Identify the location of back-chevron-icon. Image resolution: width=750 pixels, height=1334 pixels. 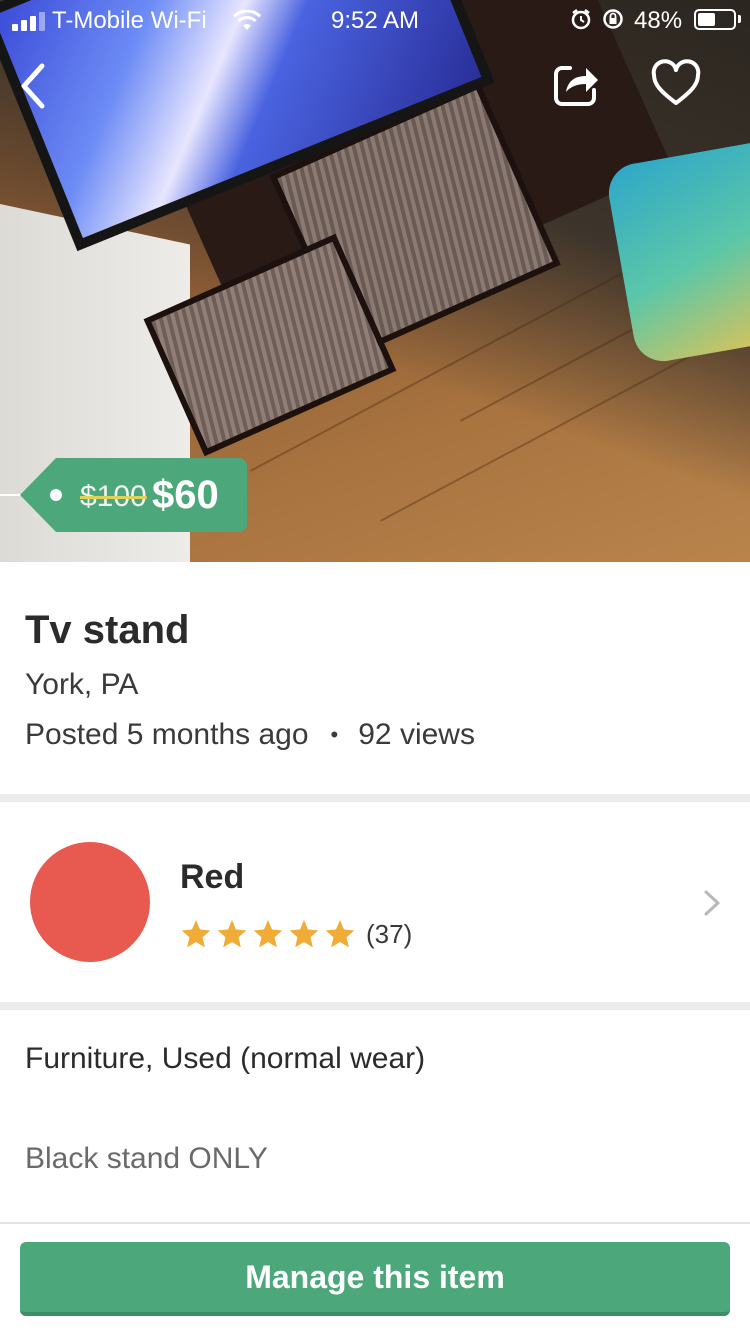
(35, 86).